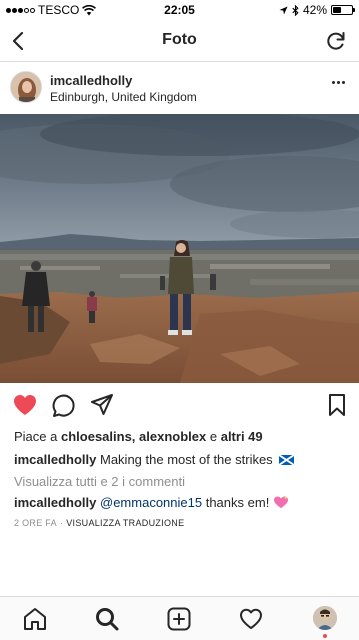  Describe the element at coordinates (55, 459) in the screenshot. I see `caption-username: imcalledholly` at that location.